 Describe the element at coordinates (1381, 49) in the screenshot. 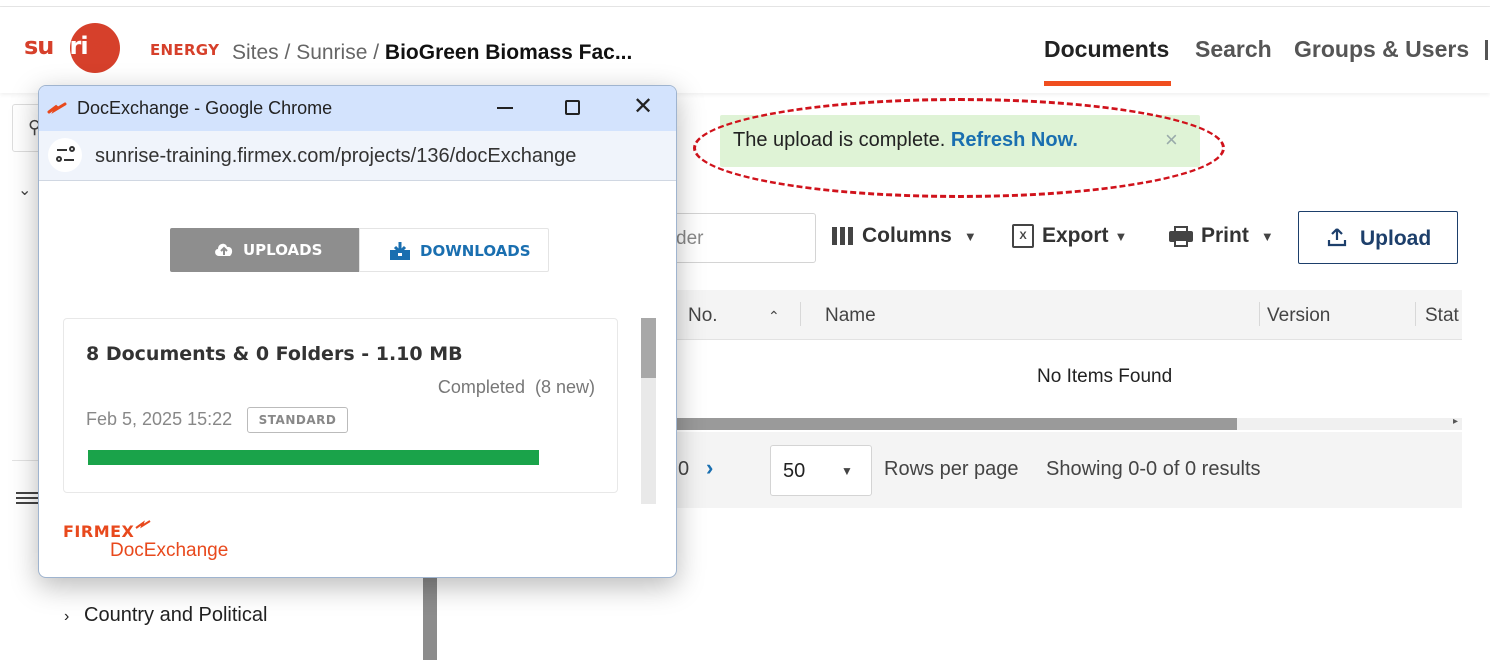

I see `nav-groups-users: Groups & Users` at that location.